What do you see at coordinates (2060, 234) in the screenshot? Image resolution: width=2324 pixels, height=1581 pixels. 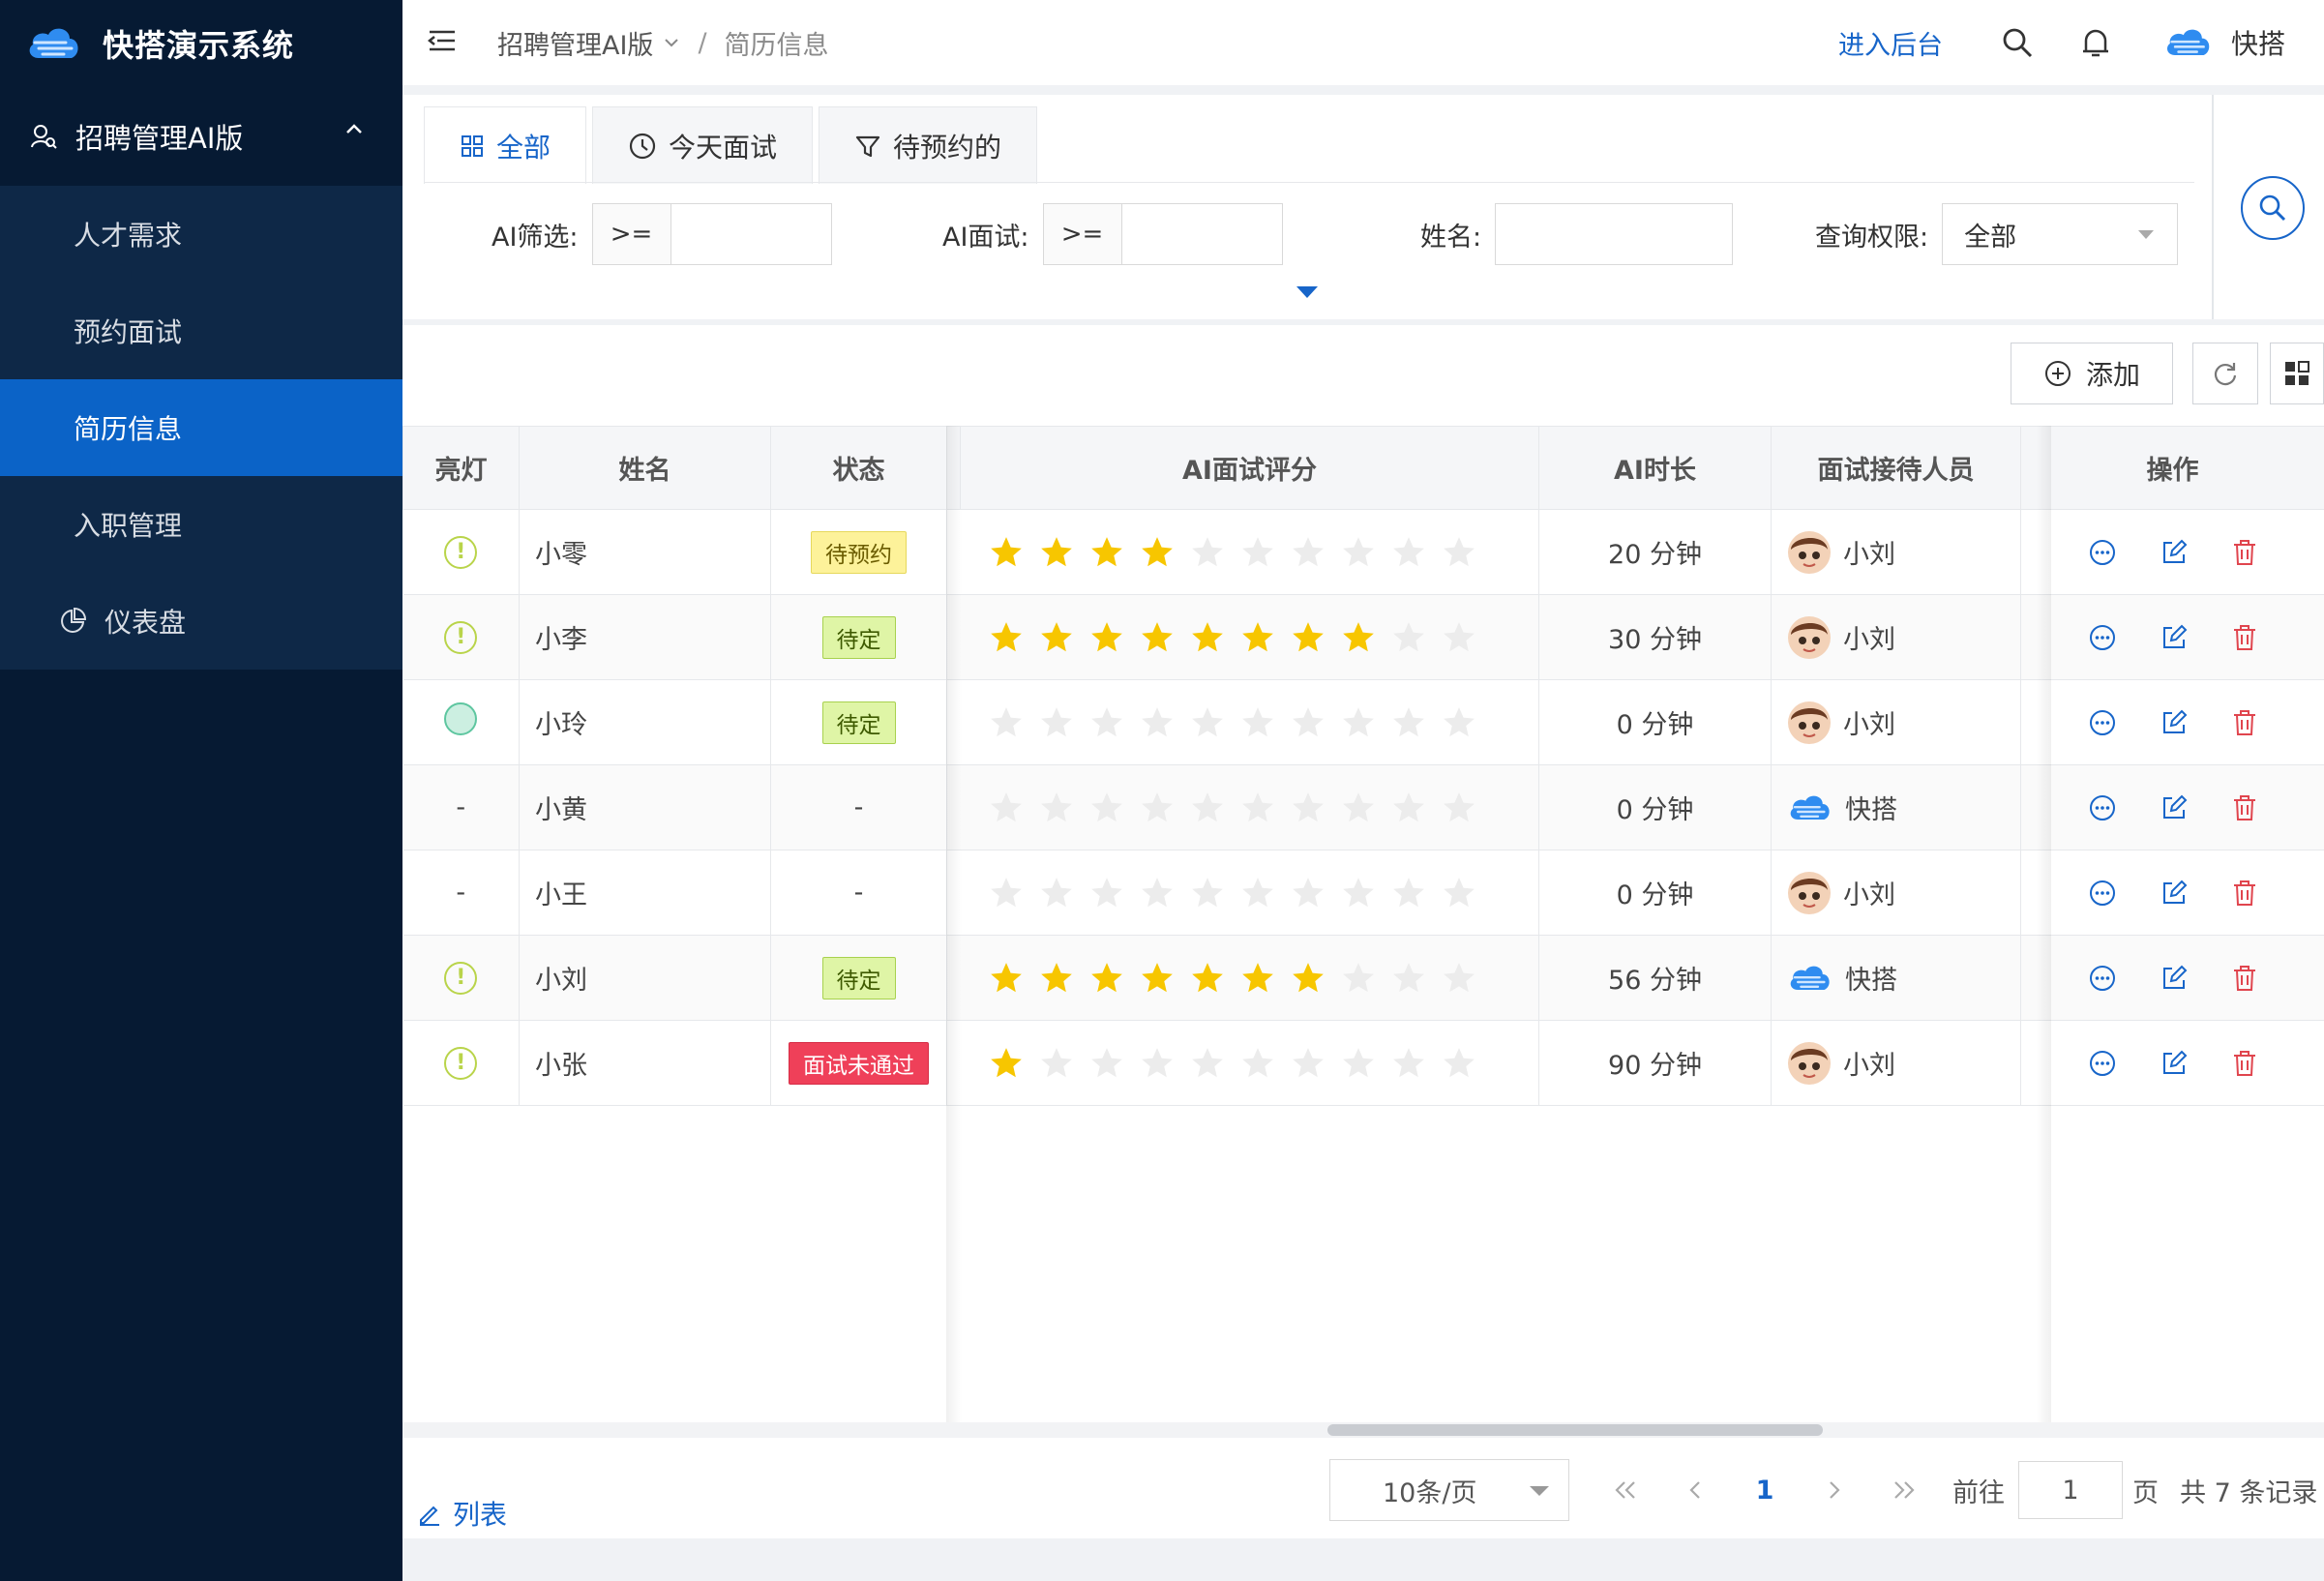 I see `scope-select: 全部` at bounding box center [2060, 234].